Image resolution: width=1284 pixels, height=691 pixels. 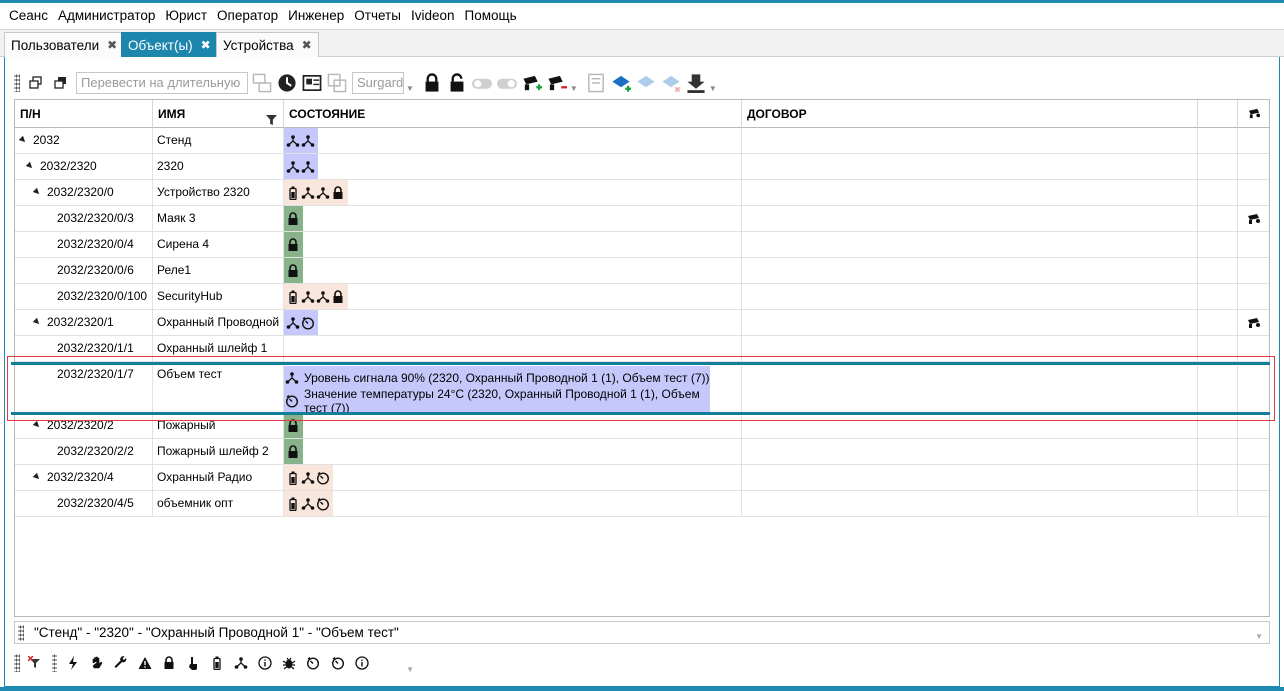 What do you see at coordinates (642, 478) in the screenshot?
I see `table-row: 2032/2320/4 Охранный Радио` at bounding box center [642, 478].